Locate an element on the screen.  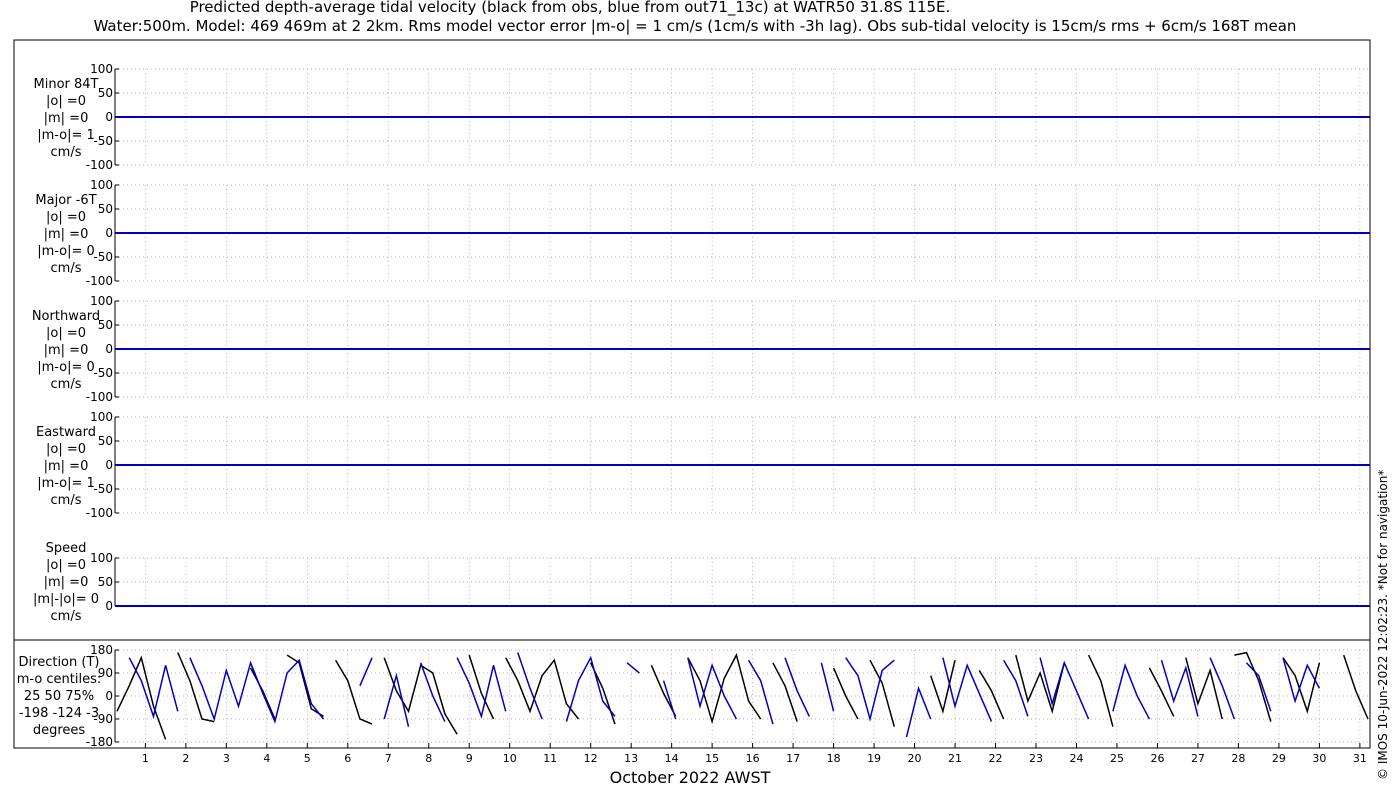
panel-label-line: Eastward is located at coordinates (66, 432).